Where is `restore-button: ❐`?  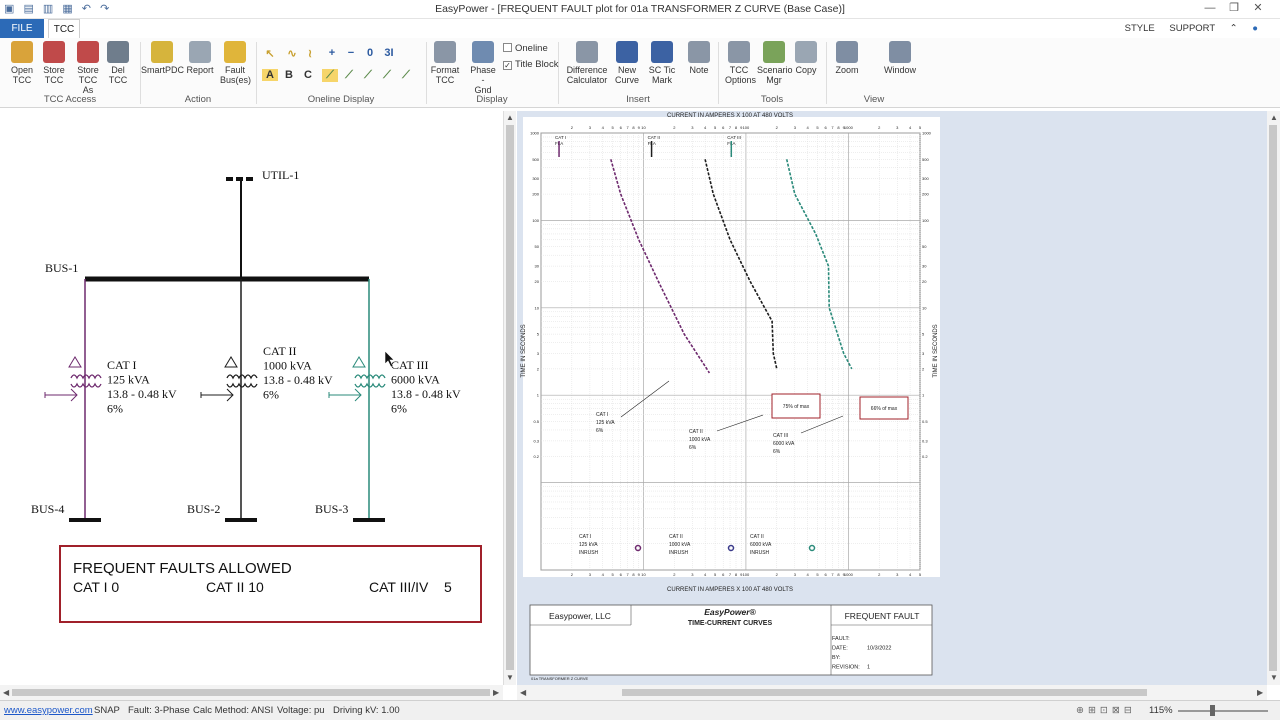
restore-button: ❐ is located at coordinates (1234, 7).